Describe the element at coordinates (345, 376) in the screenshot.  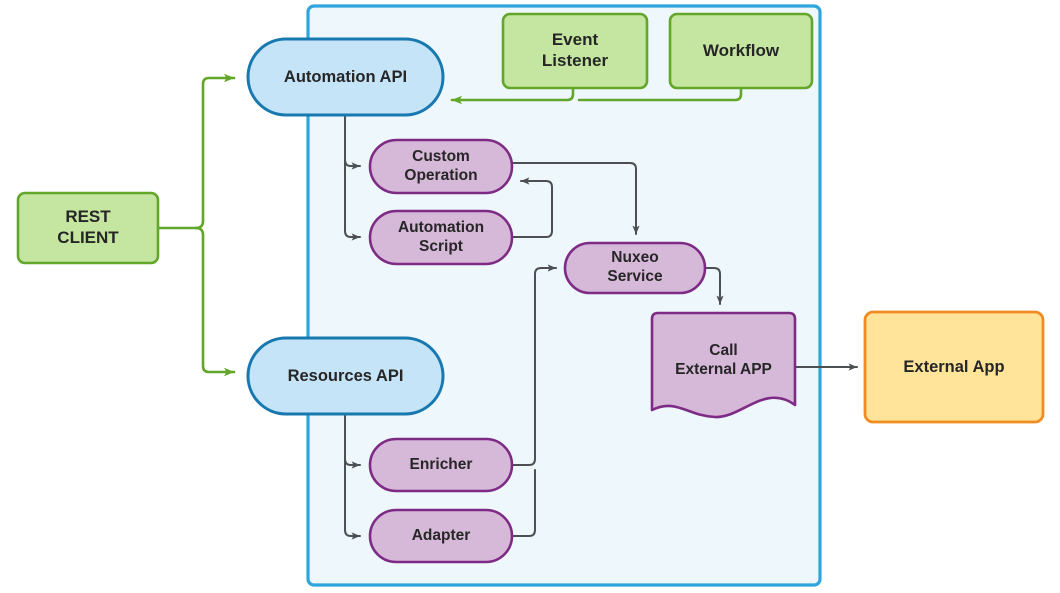
I see `node-resources-api` at that location.